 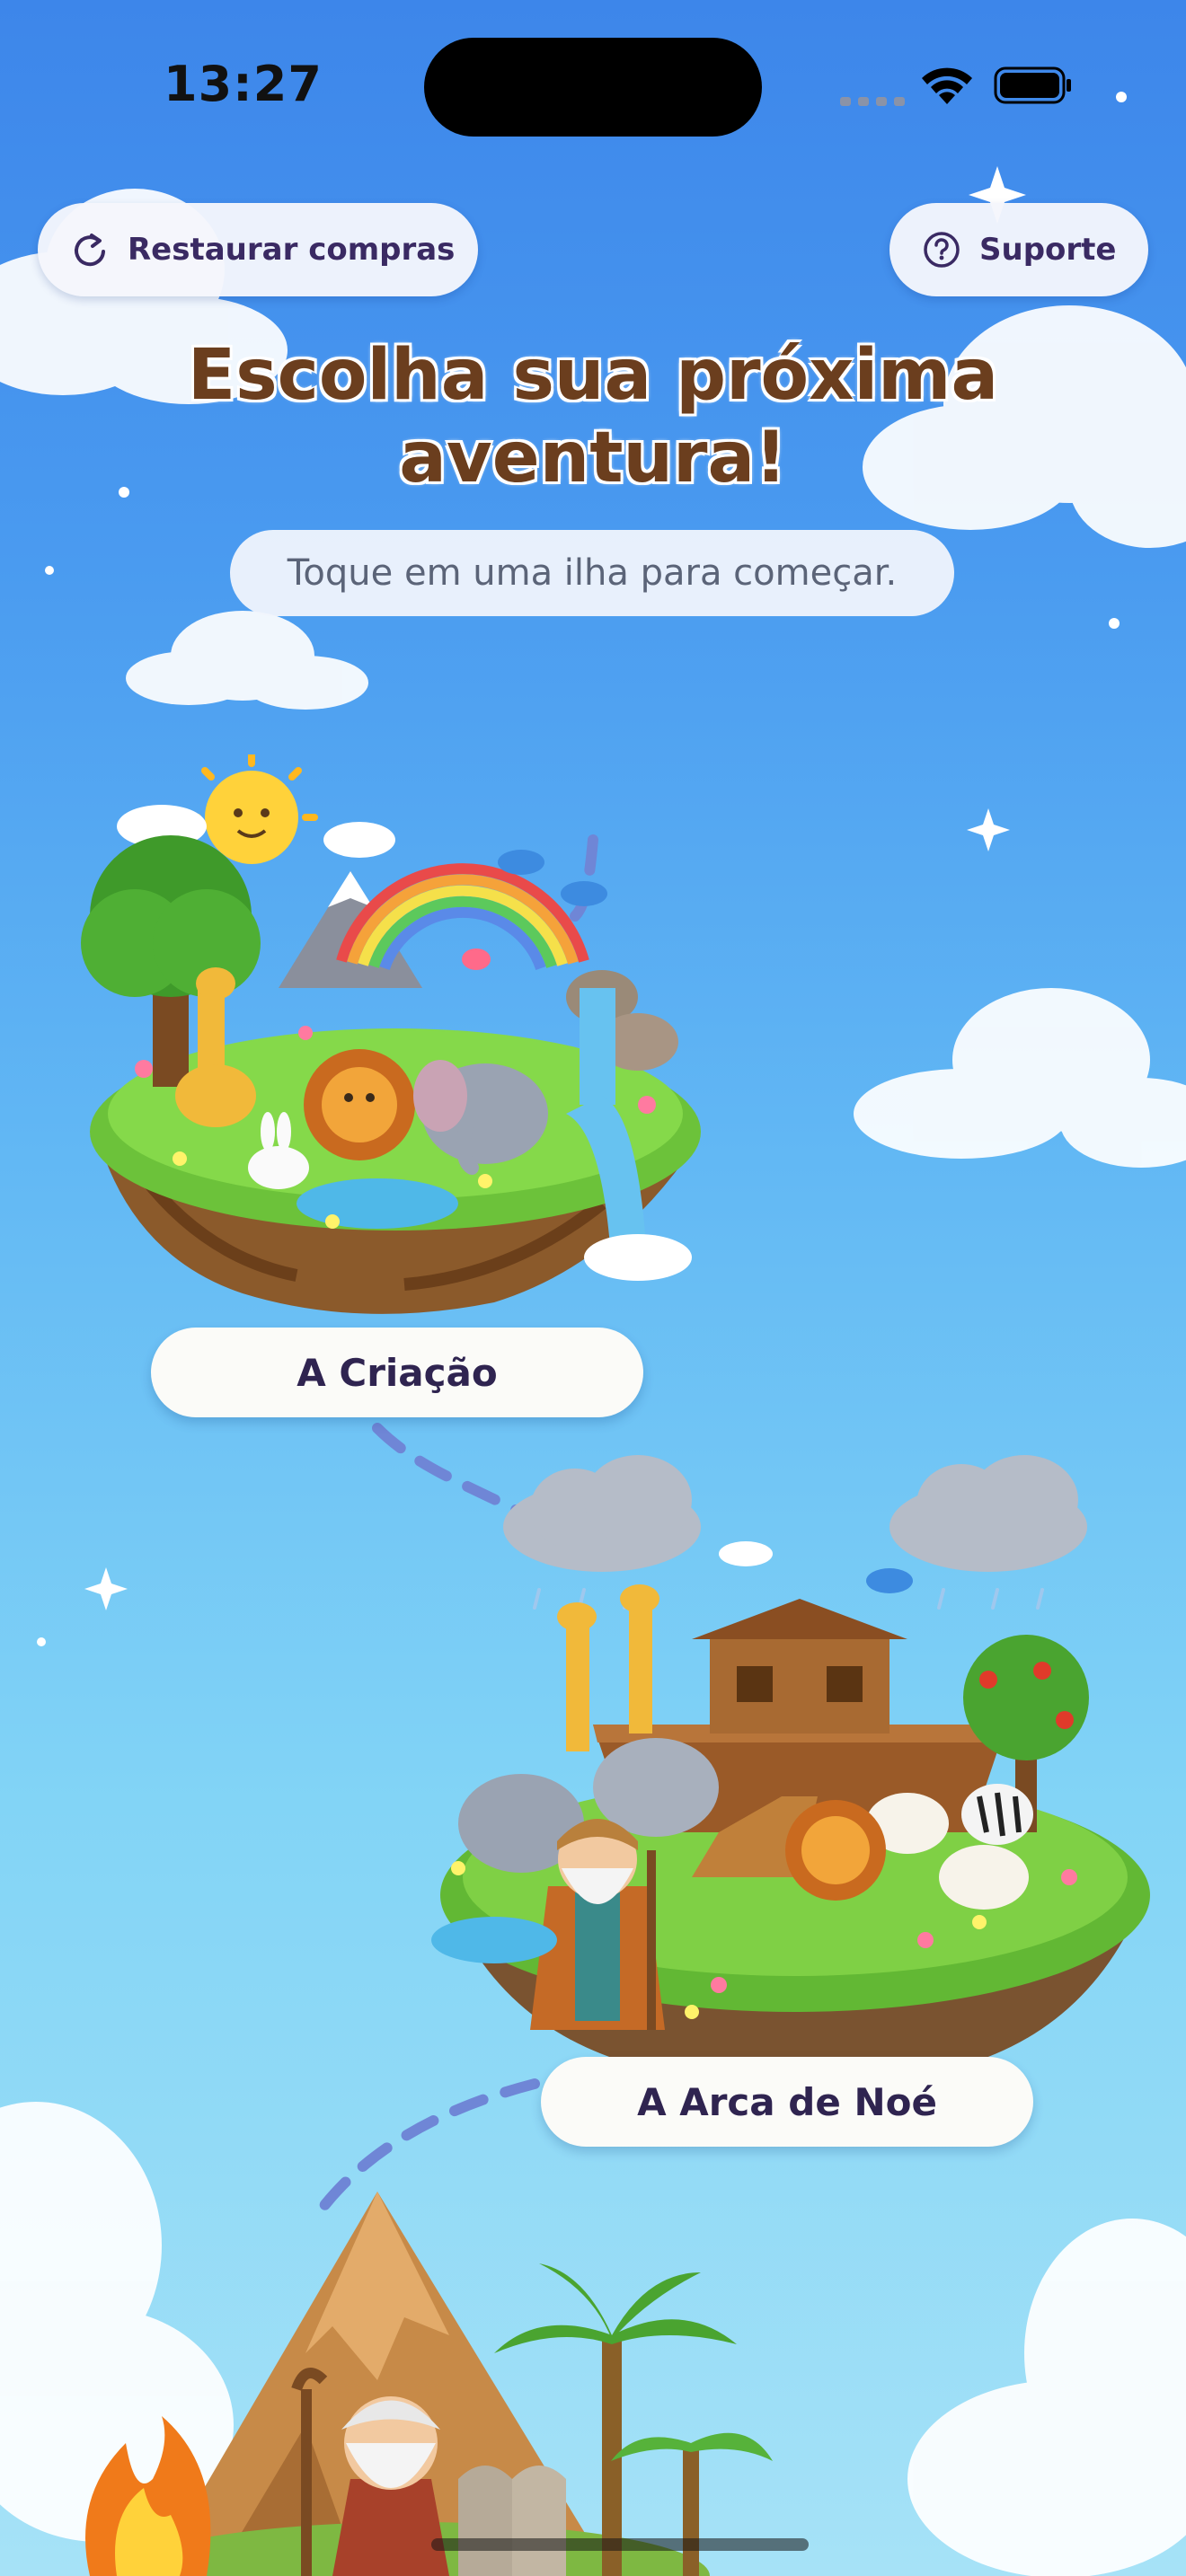 What do you see at coordinates (1032, 85) in the screenshot?
I see `battery-icon` at bounding box center [1032, 85].